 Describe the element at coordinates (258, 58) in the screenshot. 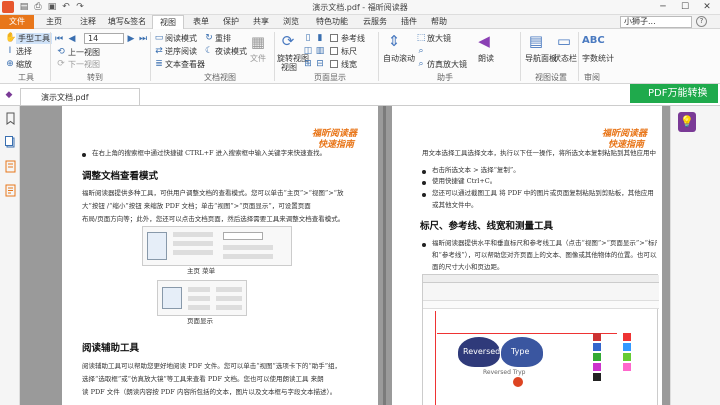

I see `file-nav-button: 文件` at that location.